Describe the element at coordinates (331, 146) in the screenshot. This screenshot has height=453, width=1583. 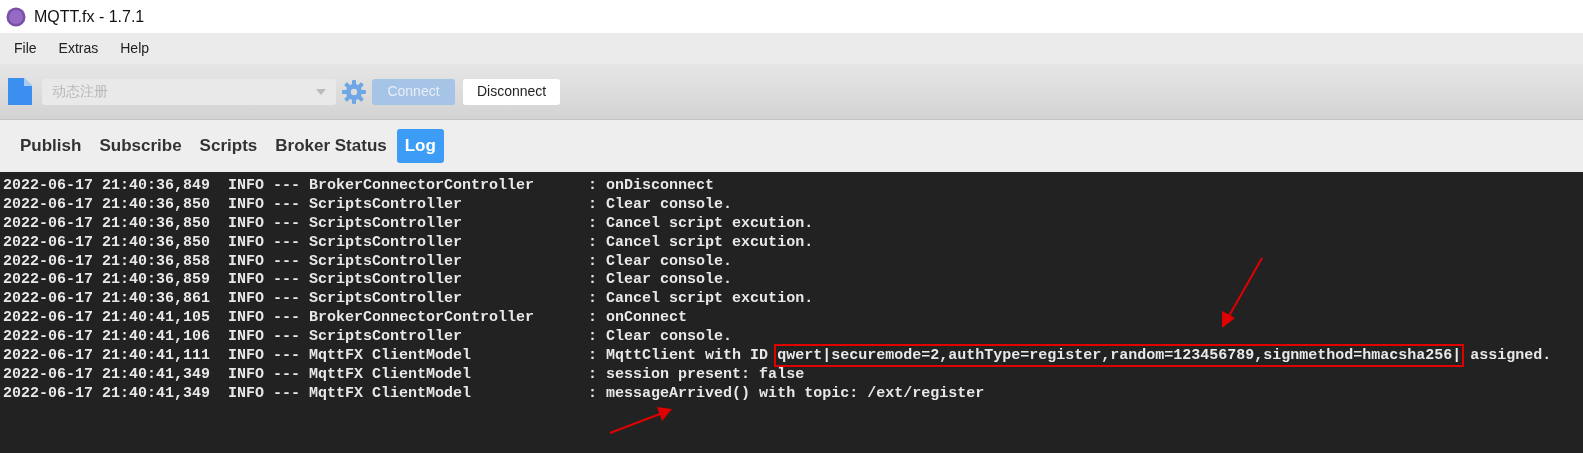
I see `tab: Broker Status` at that location.